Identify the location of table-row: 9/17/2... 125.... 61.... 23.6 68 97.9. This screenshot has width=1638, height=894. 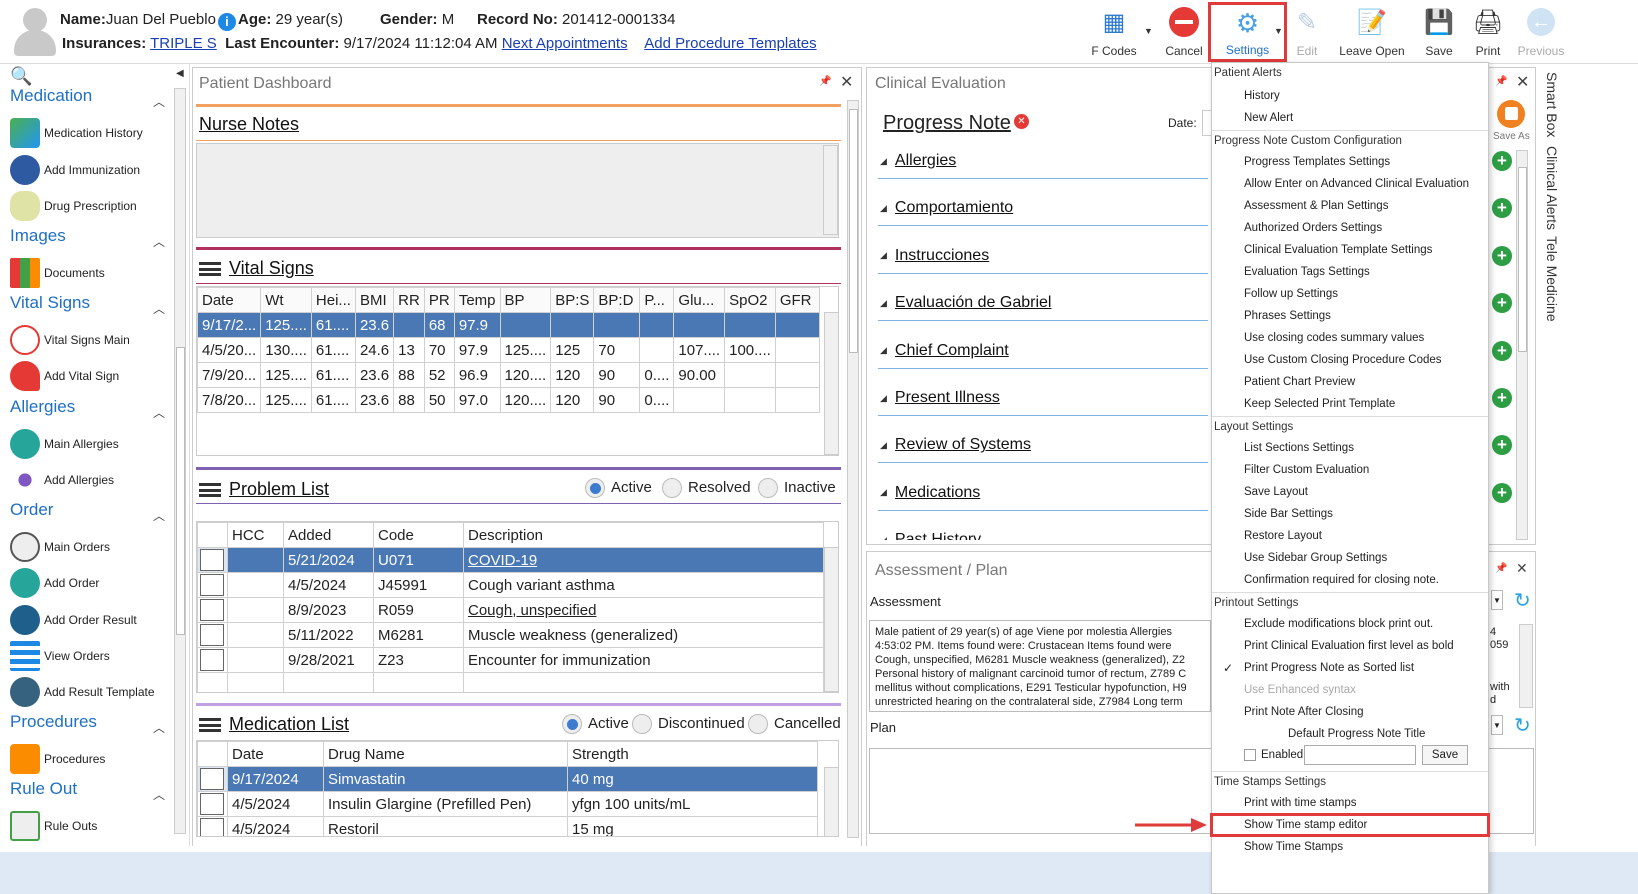
(508, 325).